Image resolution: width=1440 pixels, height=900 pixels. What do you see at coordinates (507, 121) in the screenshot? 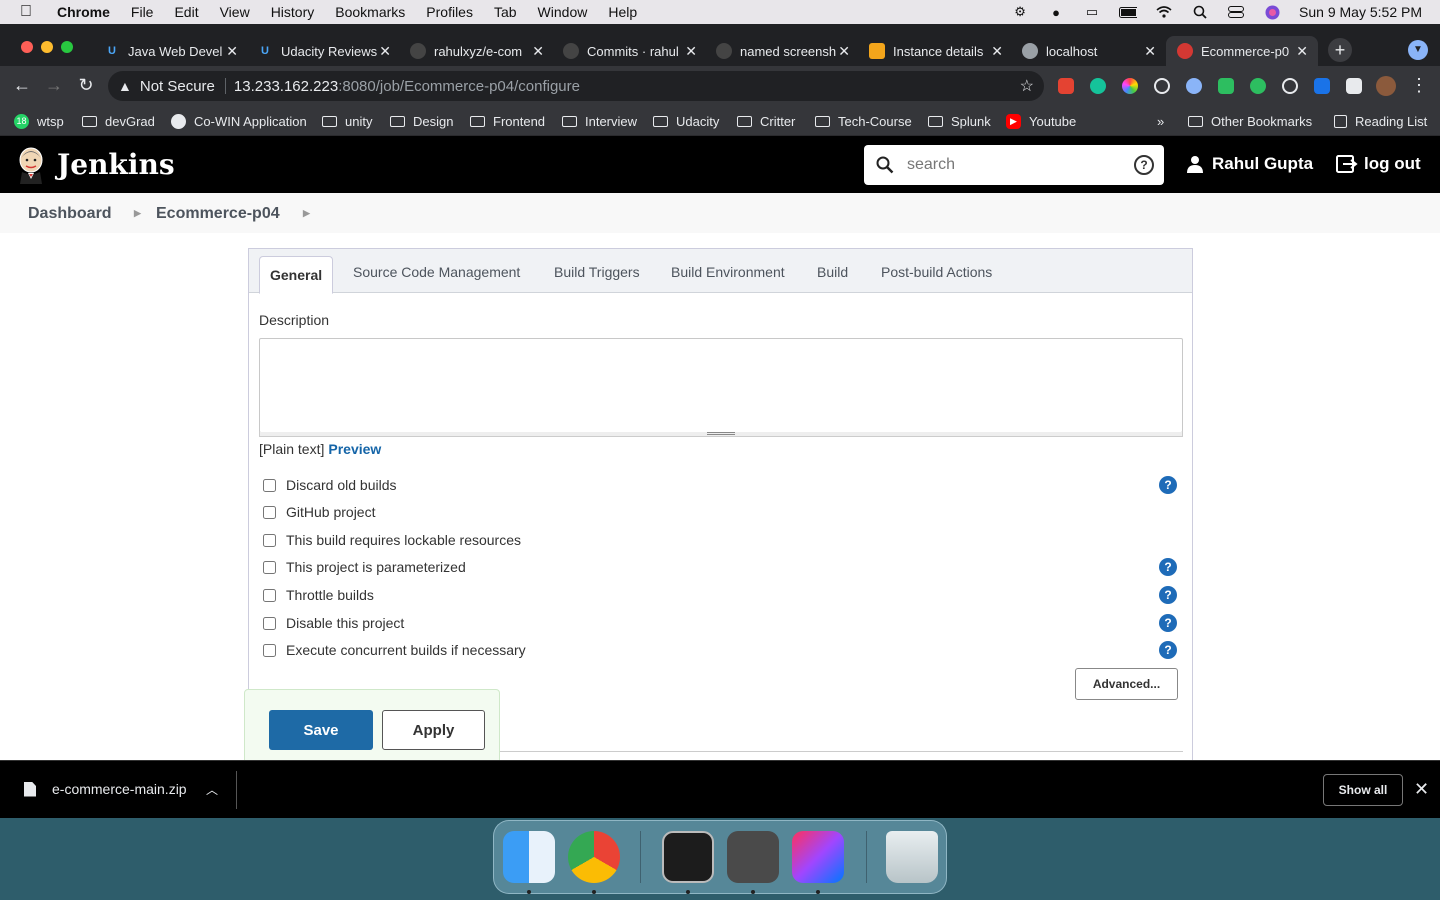
I see `bookmark-folder-frontend: Frontend` at bounding box center [507, 121].